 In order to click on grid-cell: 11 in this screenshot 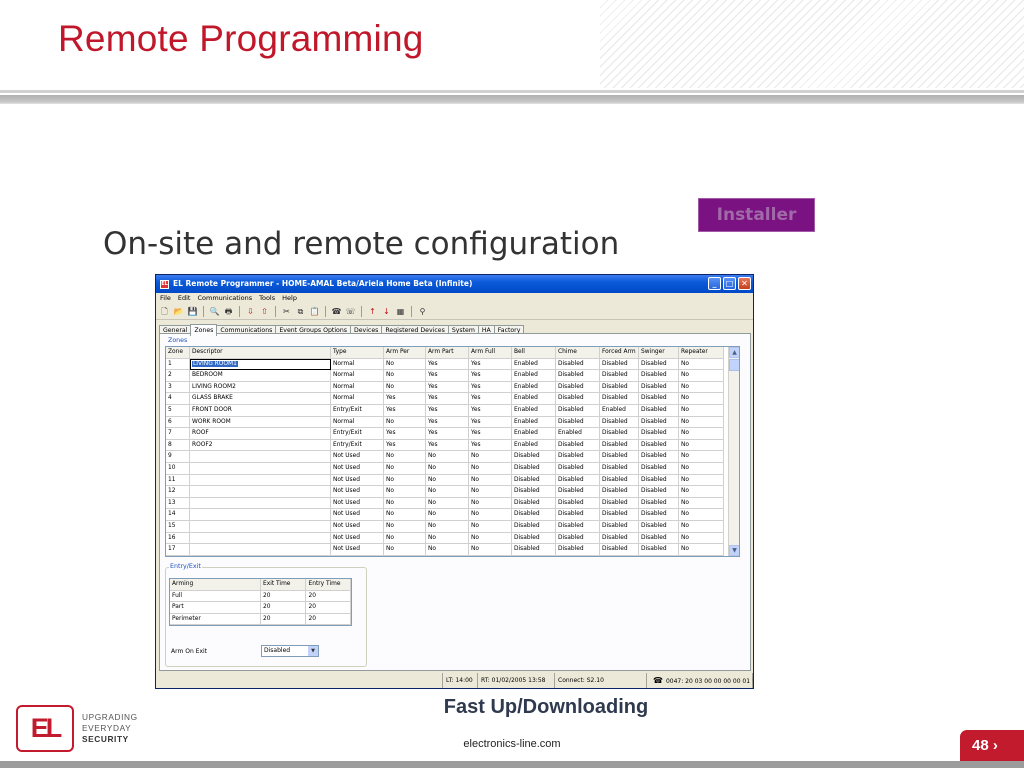, I will do `click(178, 480)`.